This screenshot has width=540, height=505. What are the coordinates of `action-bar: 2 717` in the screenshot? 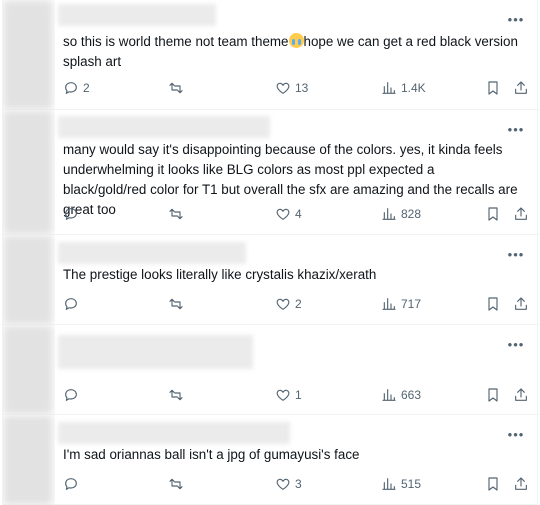 It's located at (271, 304).